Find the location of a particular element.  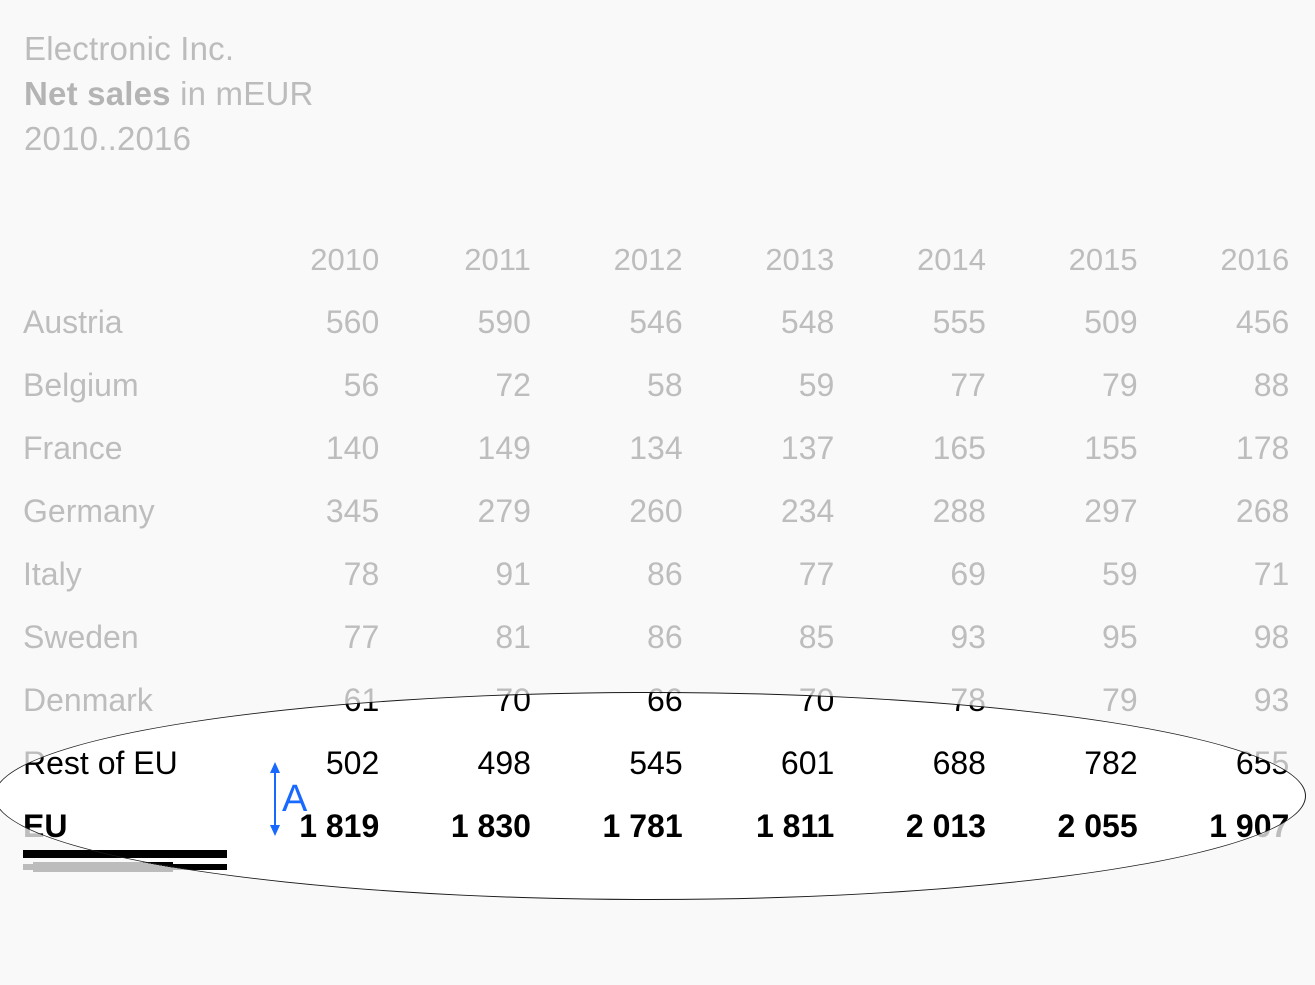

cell-2010: 77 is located at coordinates (207, 732).